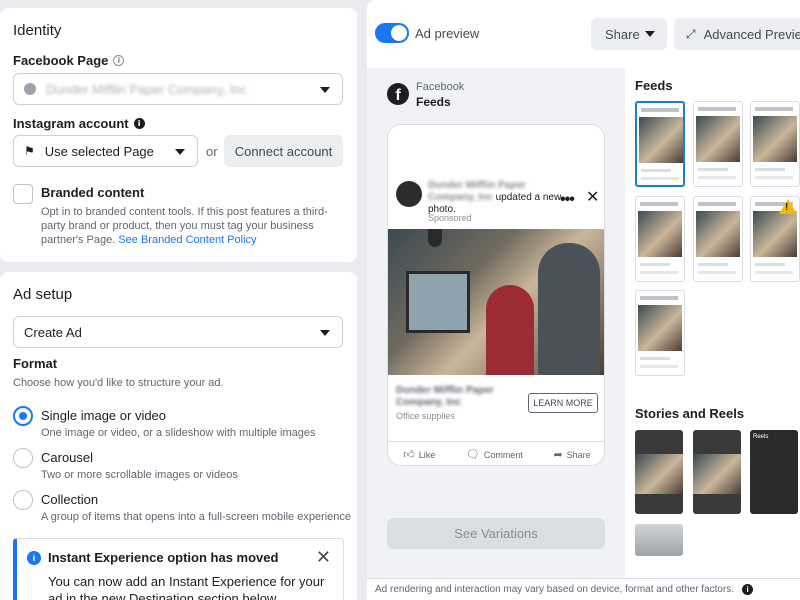 The image size is (800, 600). Describe the element at coordinates (99, 151) in the screenshot. I see `instagram-select-value: Use selected Page` at that location.